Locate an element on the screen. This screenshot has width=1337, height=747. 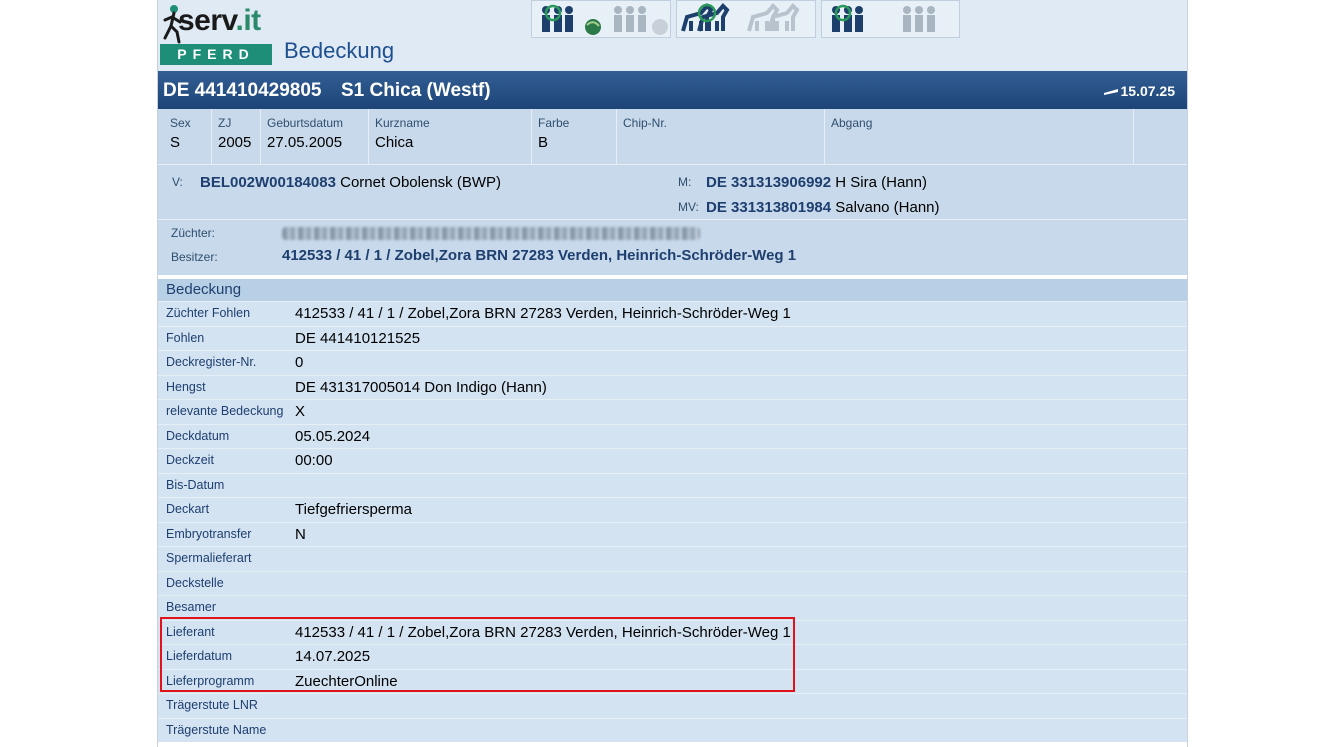
detail-value: 0 is located at coordinates (299, 362).